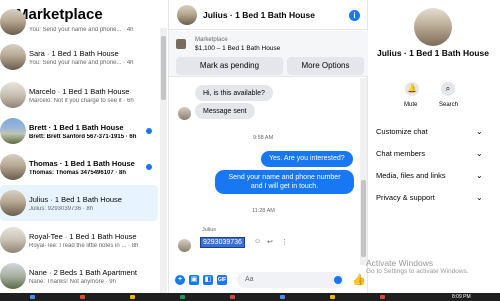  Describe the element at coordinates (74, 53) in the screenshot. I see `conversation-name: Sara · 1 Bed 1 Bath House` at that location.